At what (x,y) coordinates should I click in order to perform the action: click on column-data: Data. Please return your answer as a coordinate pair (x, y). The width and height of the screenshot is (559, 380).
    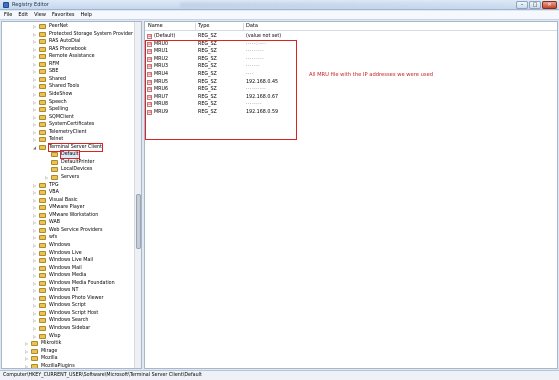
    Looking at the image, I should click on (252, 26).